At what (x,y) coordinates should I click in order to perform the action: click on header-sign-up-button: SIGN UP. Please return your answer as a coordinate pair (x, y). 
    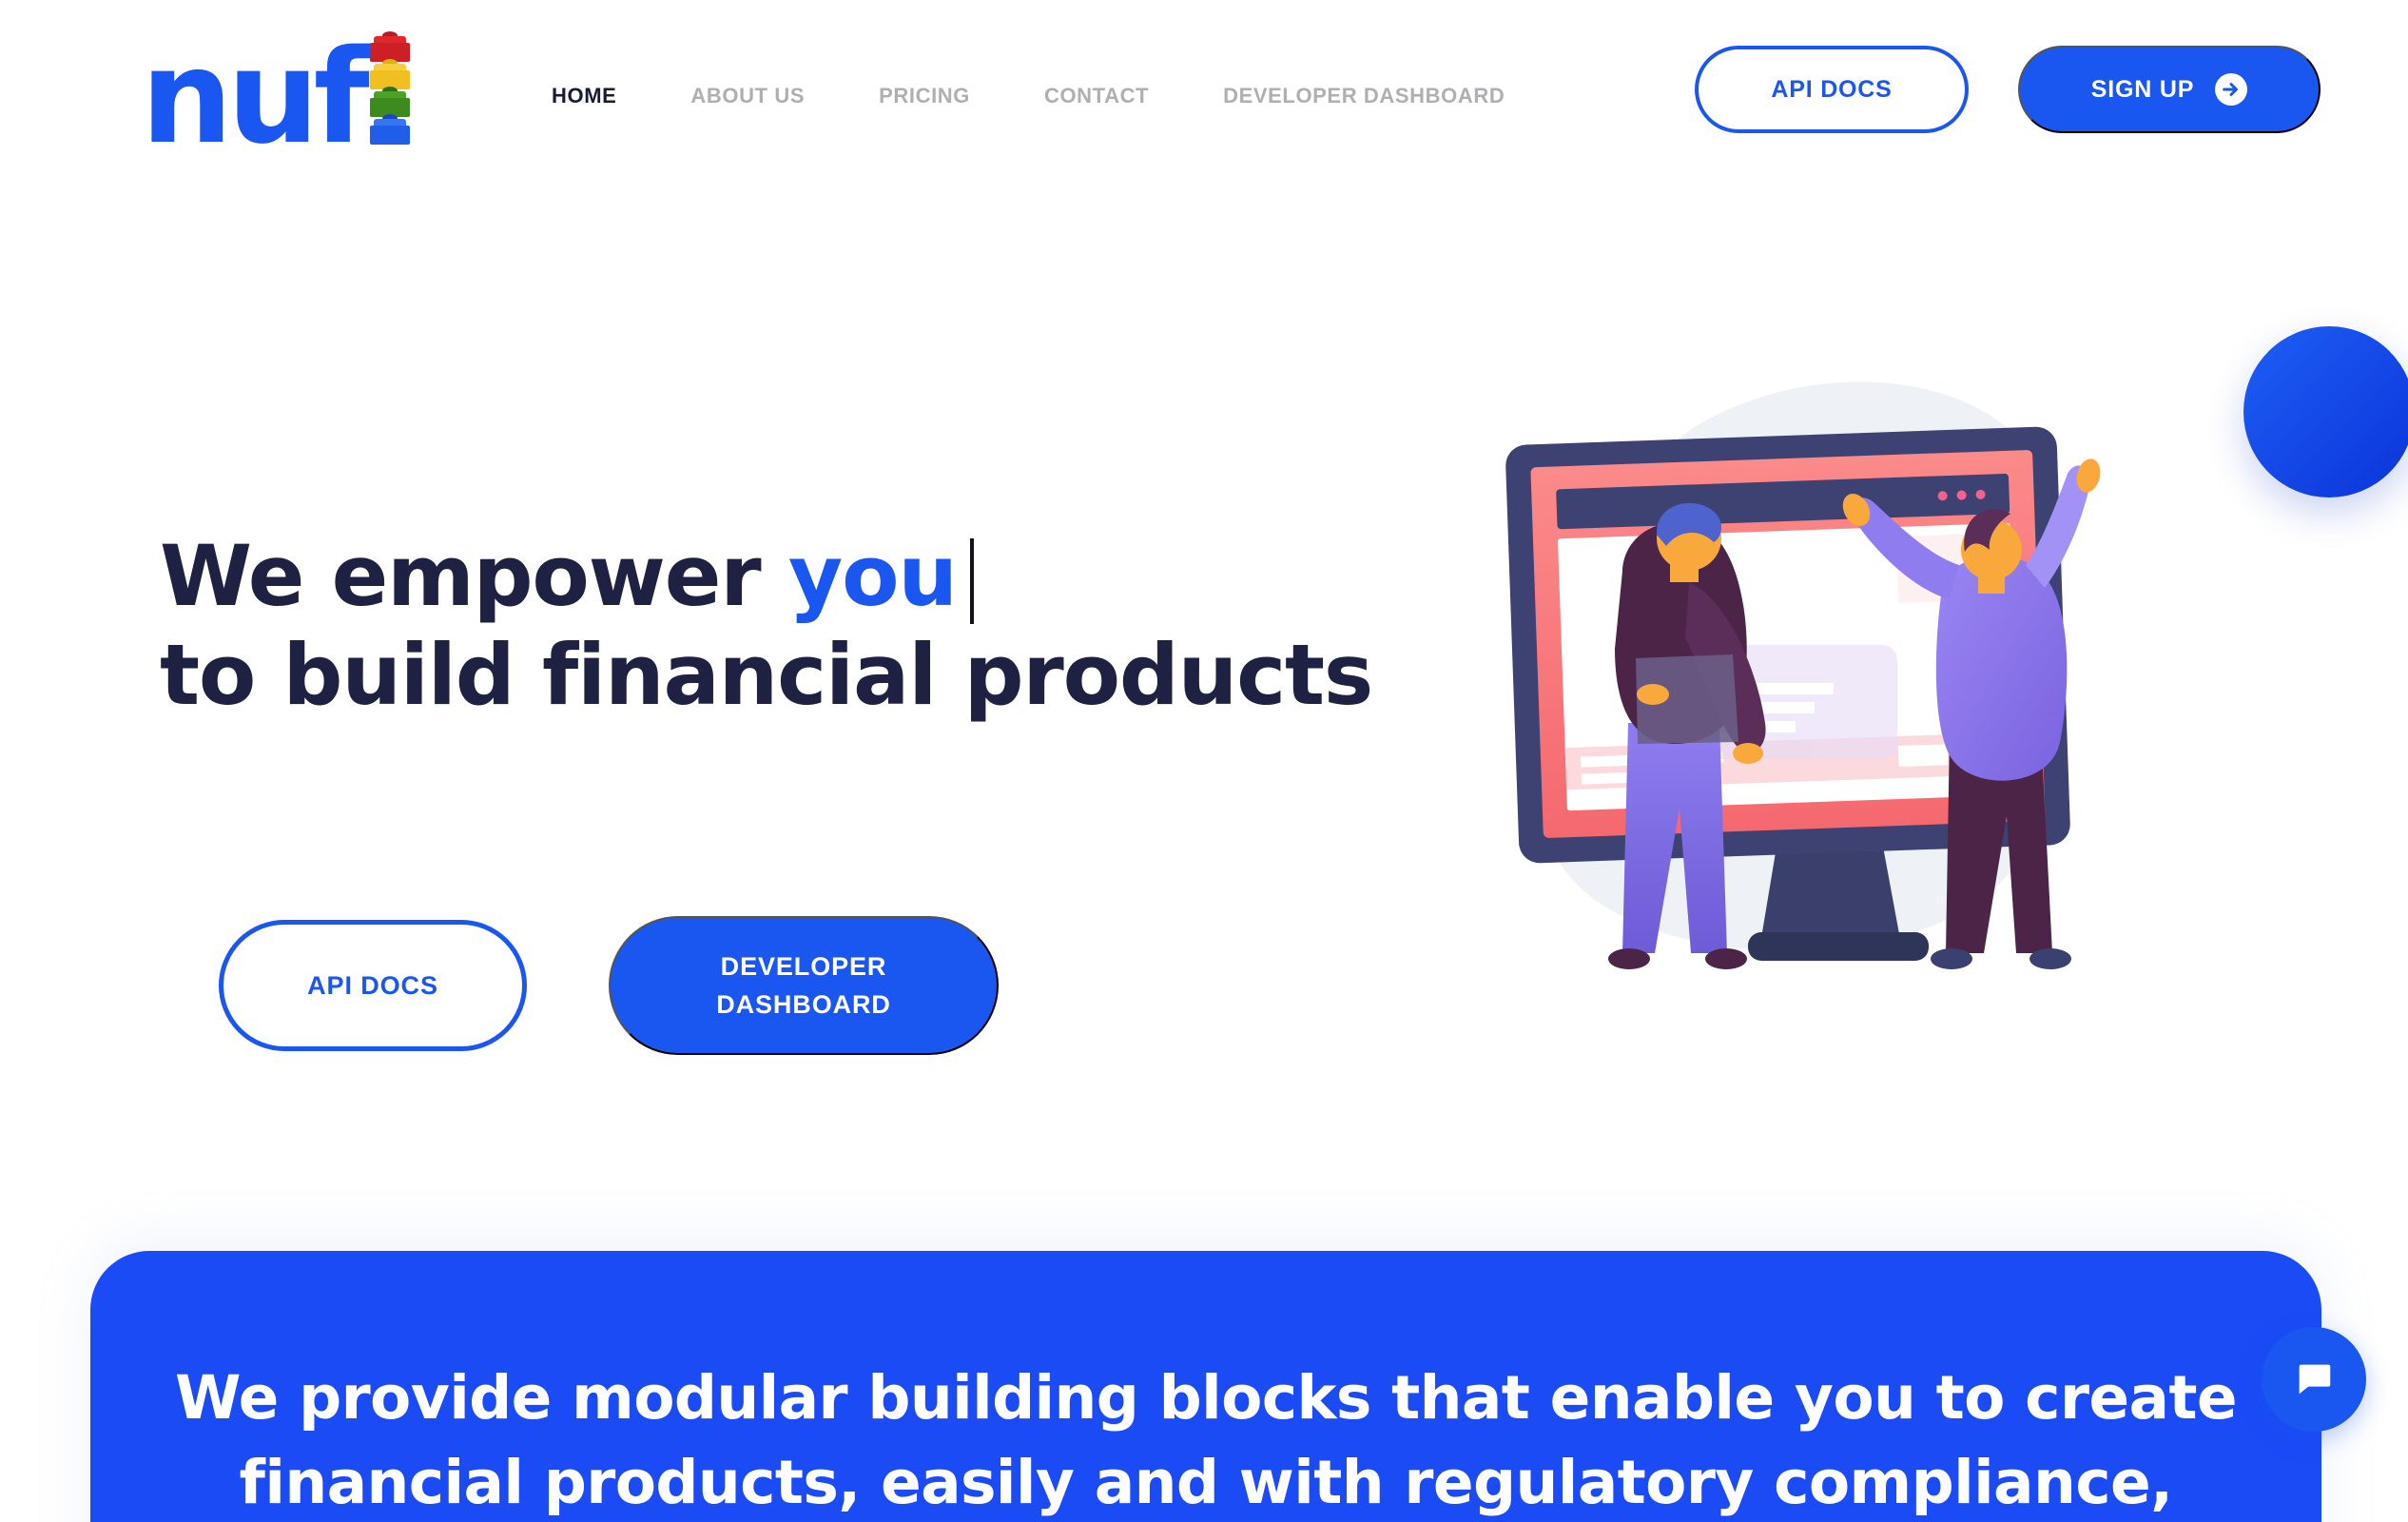
    Looking at the image, I should click on (2169, 89).